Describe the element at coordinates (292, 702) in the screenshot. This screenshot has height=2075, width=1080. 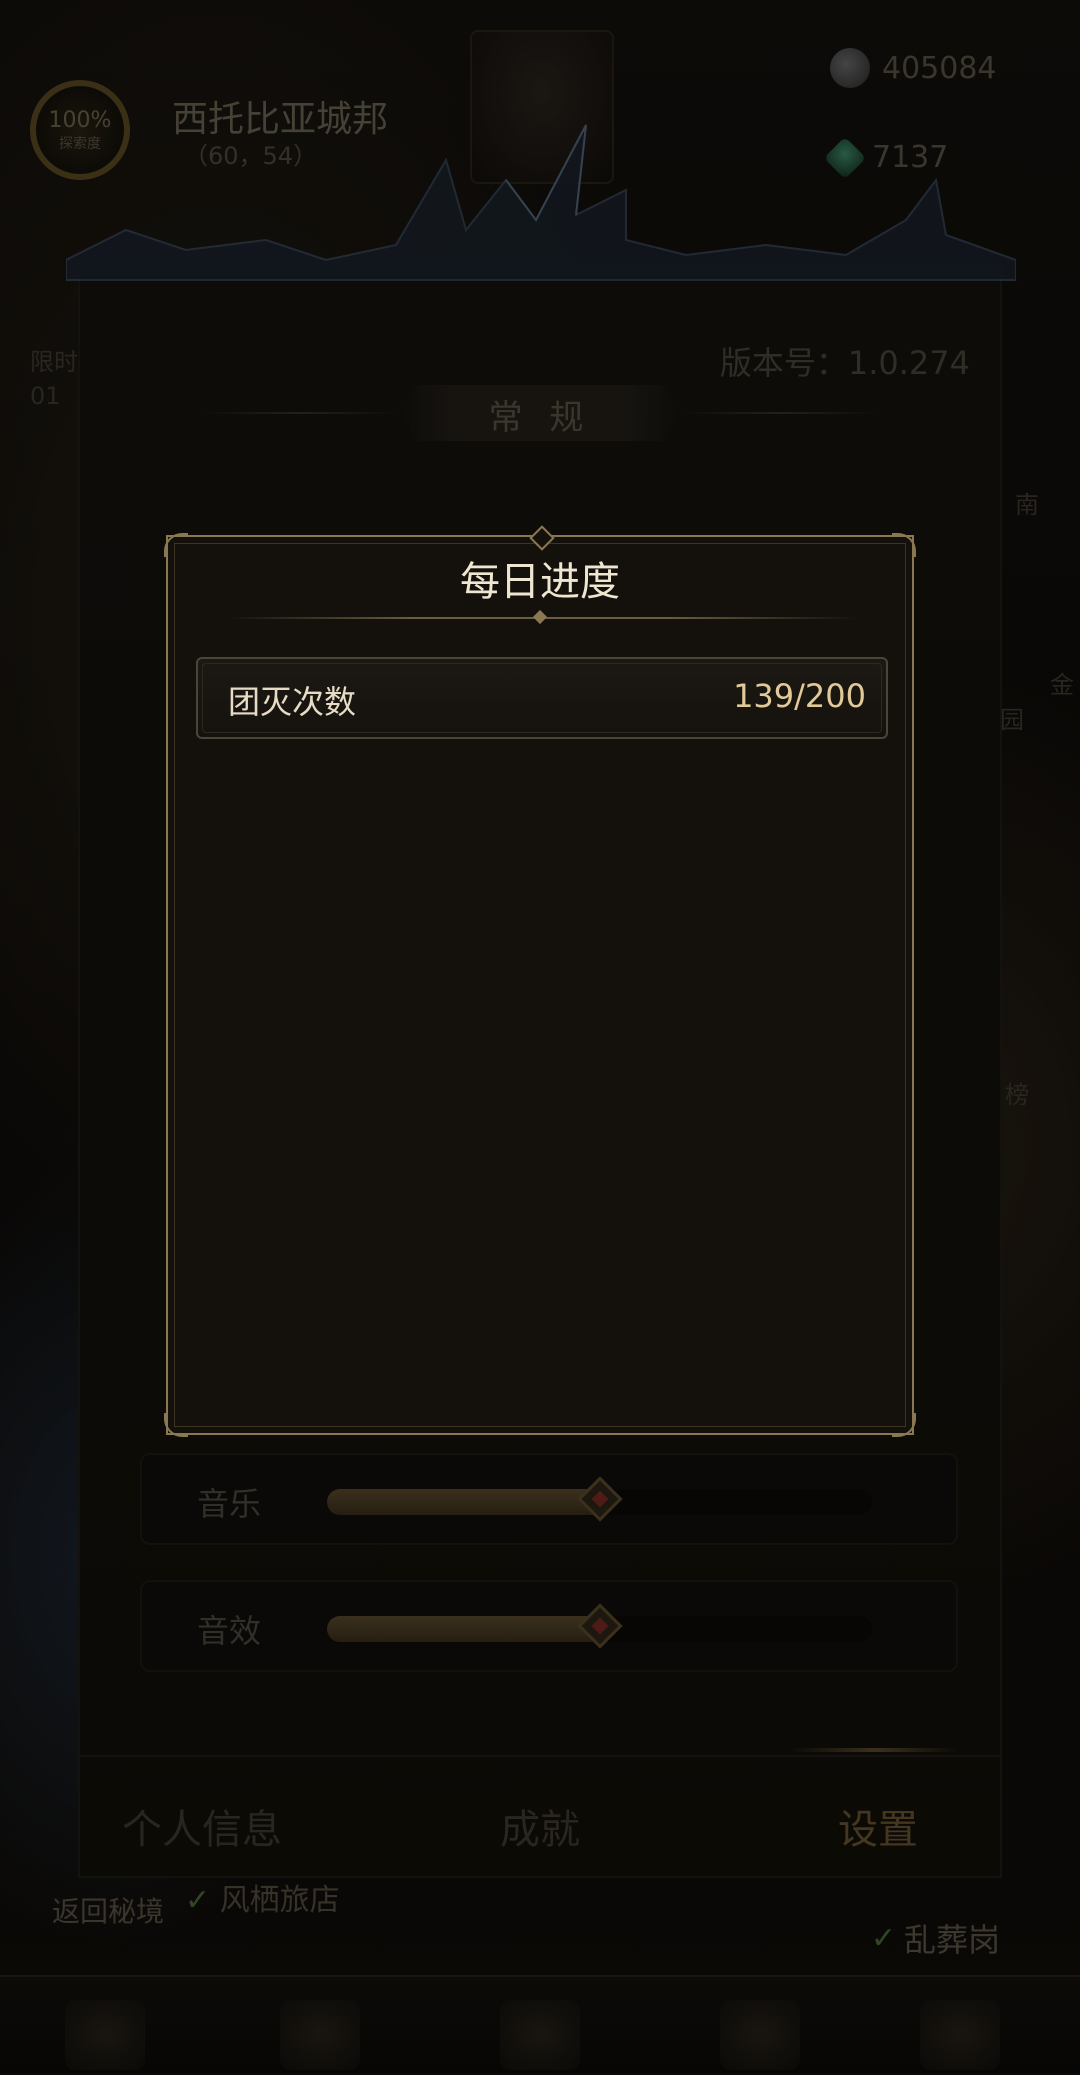
I see `stat-label: 团灭次数` at that location.